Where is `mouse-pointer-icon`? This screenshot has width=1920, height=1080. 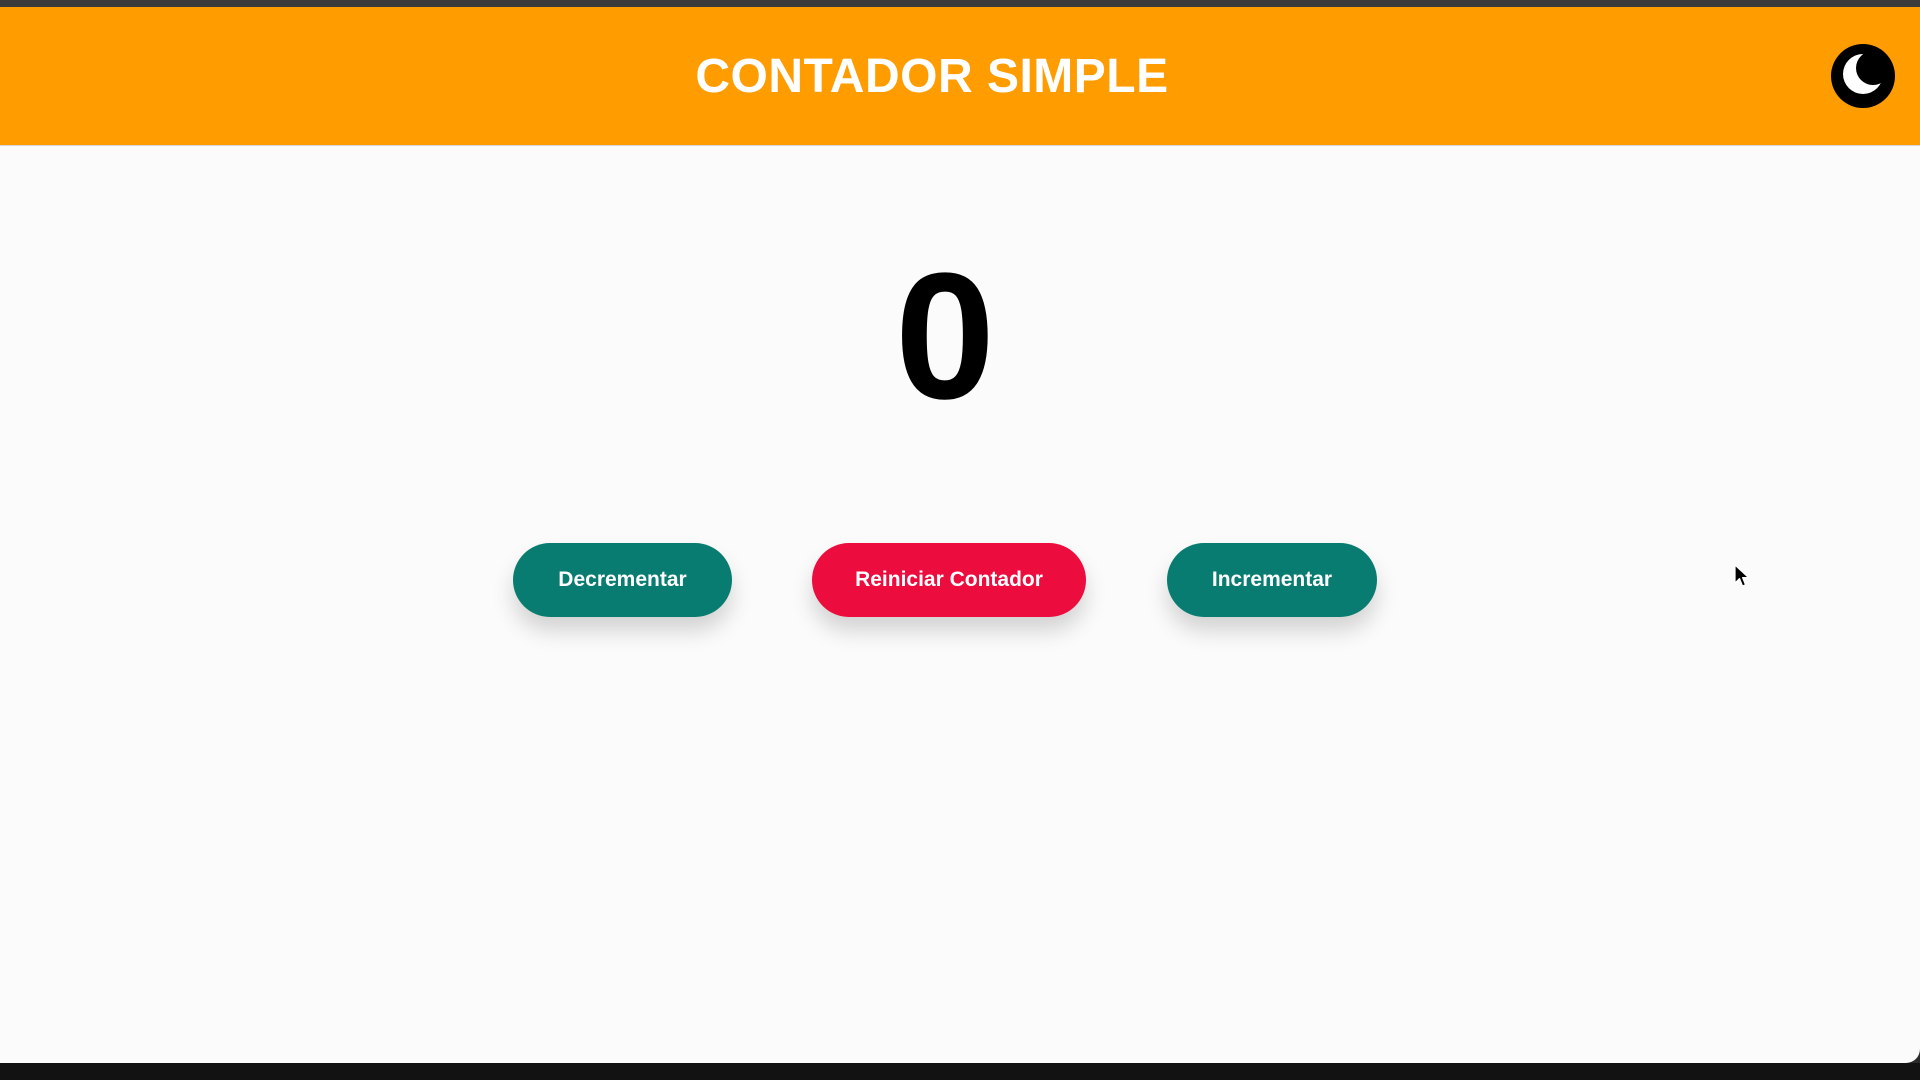
mouse-pointer-icon is located at coordinates (1742, 576).